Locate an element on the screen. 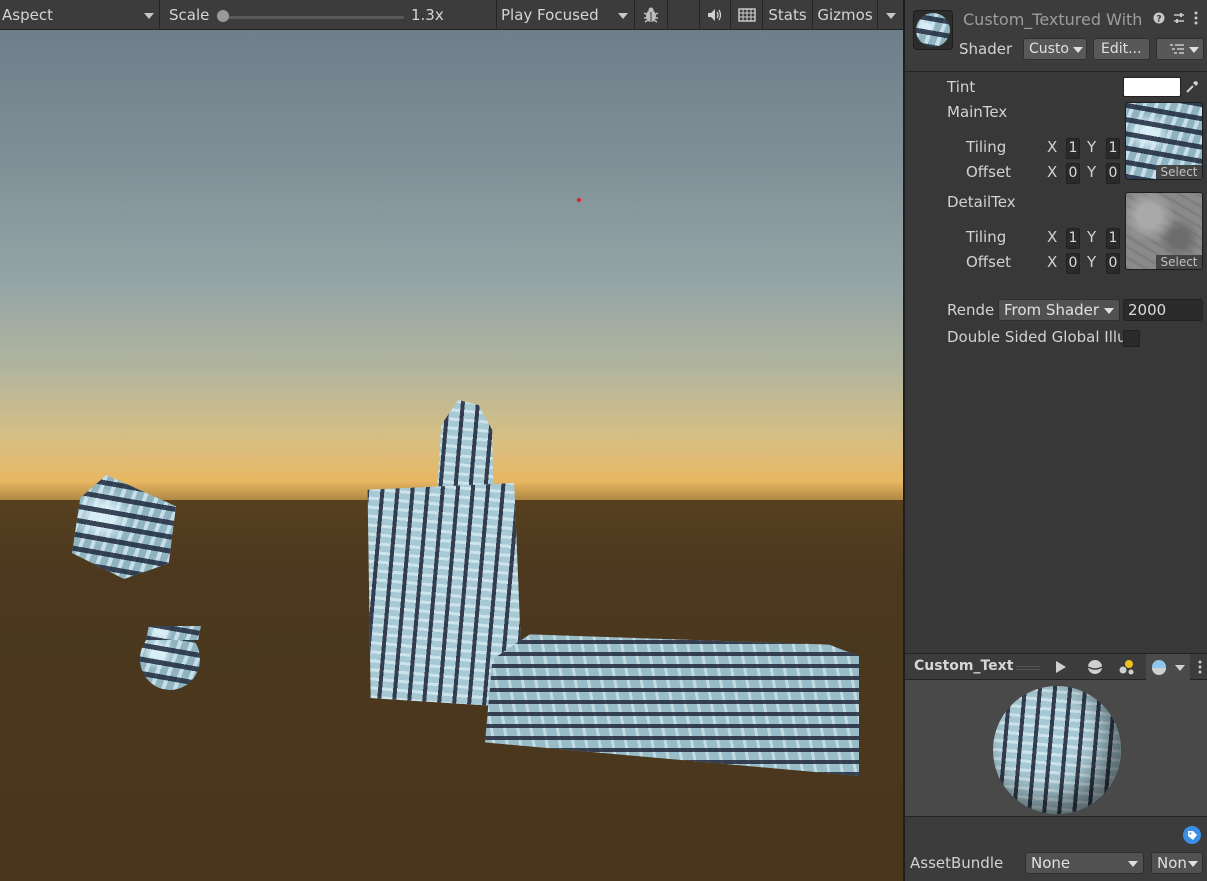  maintex-select-button: Select is located at coordinates (1179, 172).